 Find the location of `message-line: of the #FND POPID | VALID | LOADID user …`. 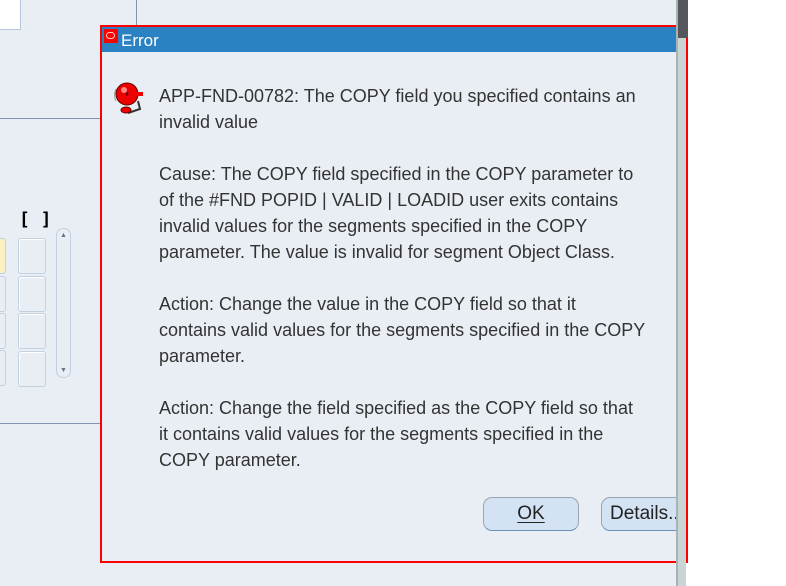

message-line: of the #FND POPID | VALID | LOADID user … is located at coordinates (389, 200).